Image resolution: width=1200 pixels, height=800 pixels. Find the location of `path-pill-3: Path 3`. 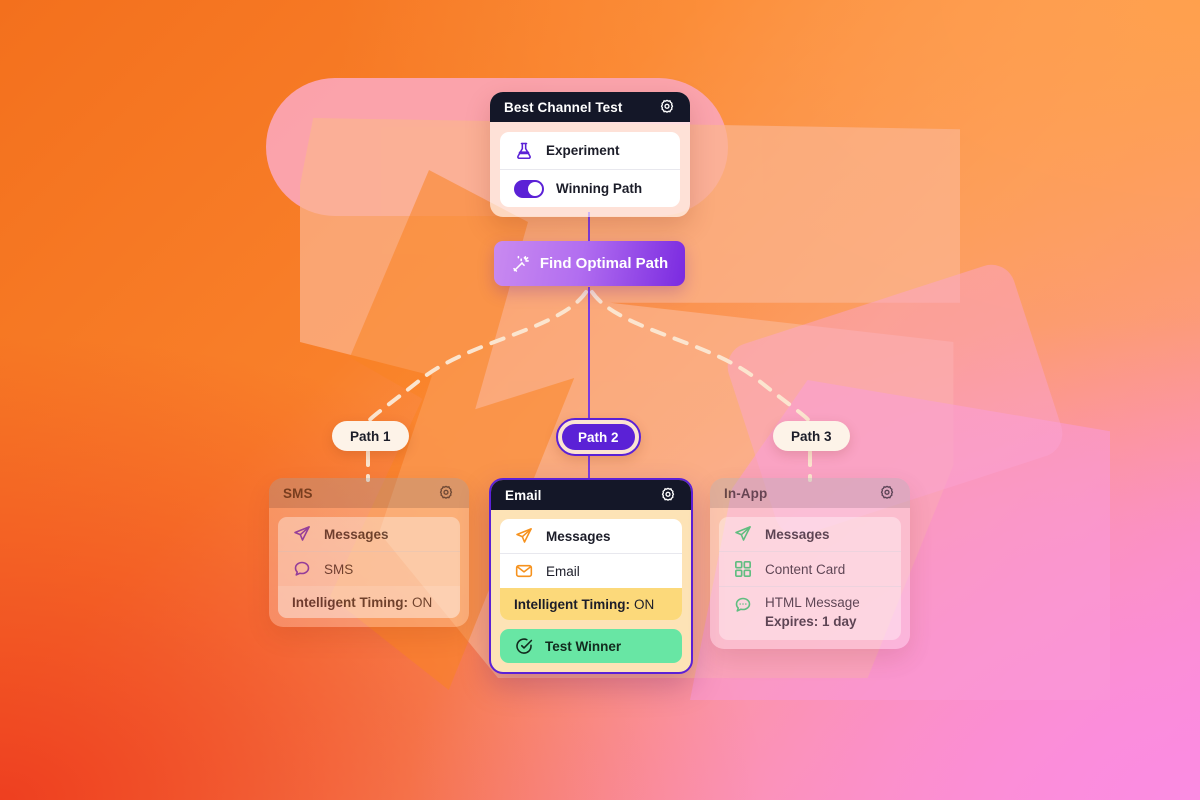

path-pill-3: Path 3 is located at coordinates (811, 436).